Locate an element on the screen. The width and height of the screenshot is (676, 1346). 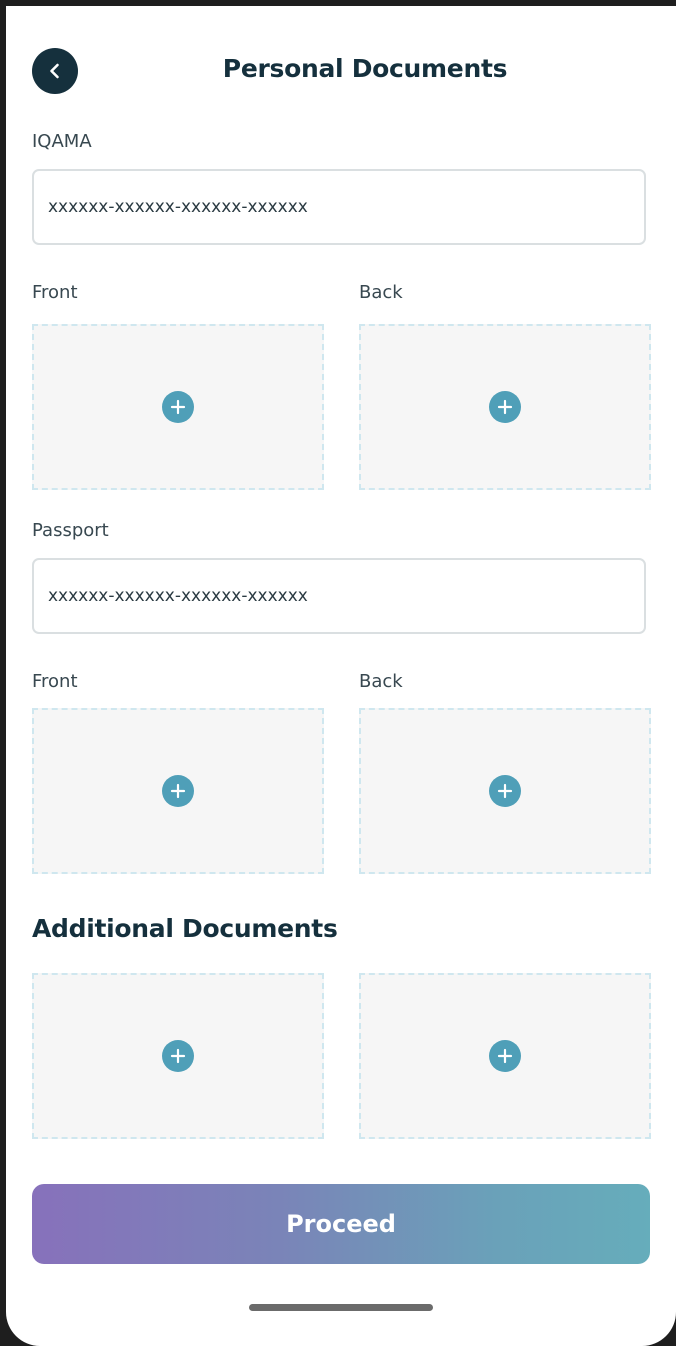
iqama-back-label: Back is located at coordinates (381, 292).